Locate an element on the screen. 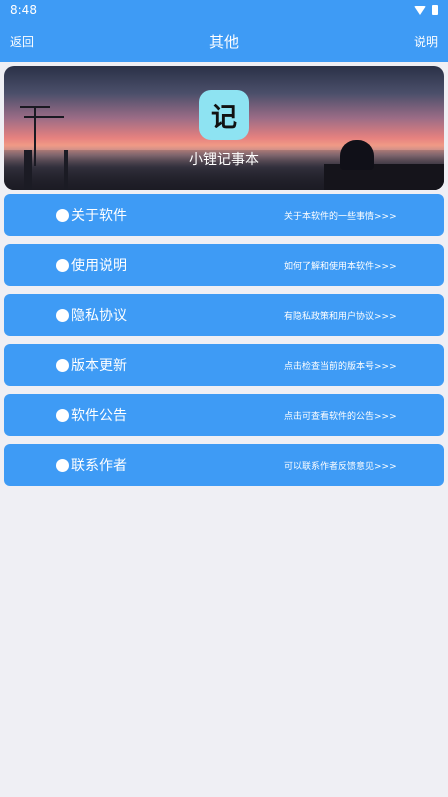 This screenshot has width=448, height=797. status-icons is located at coordinates (426, 10).